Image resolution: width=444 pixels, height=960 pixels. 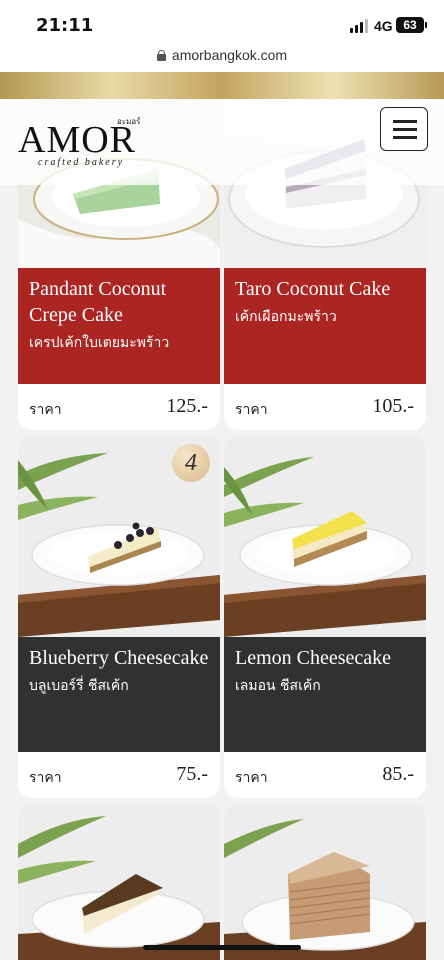 I want to click on network-type: 4G, so click(x=383, y=26).